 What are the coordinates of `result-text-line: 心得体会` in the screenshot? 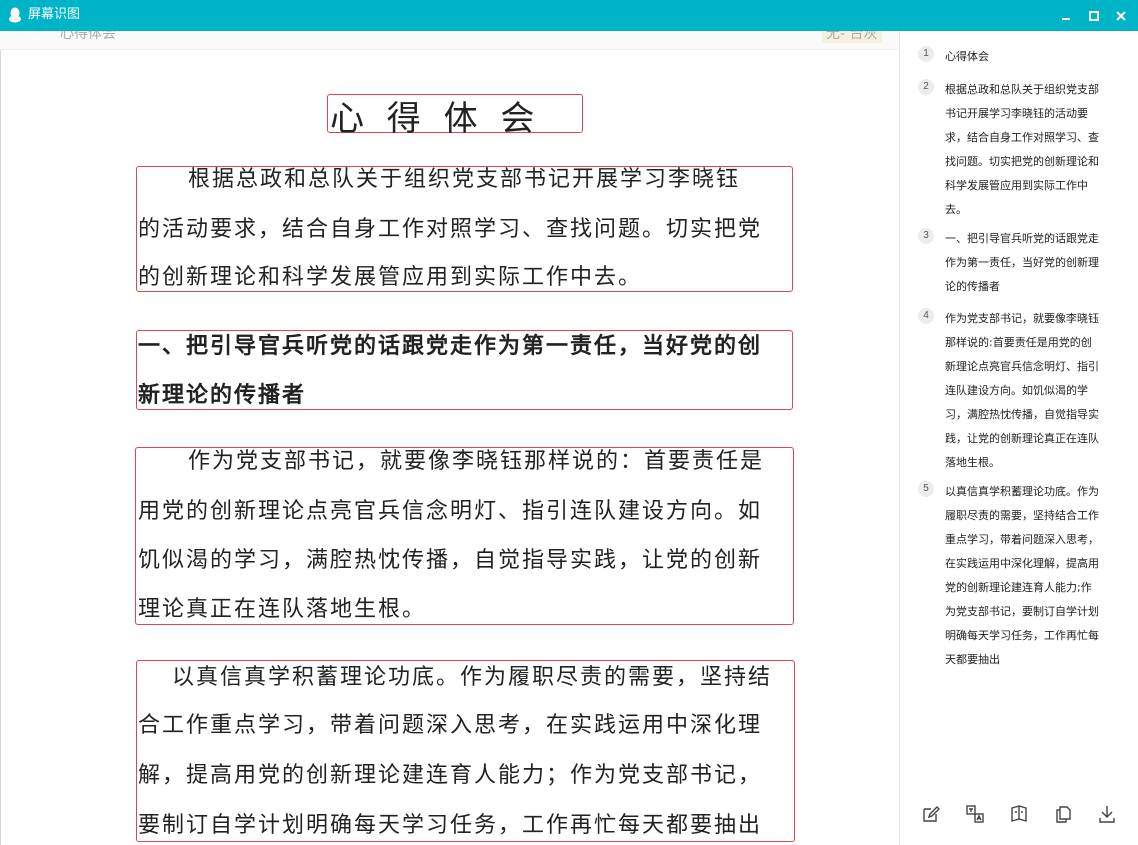 It's located at (967, 56).